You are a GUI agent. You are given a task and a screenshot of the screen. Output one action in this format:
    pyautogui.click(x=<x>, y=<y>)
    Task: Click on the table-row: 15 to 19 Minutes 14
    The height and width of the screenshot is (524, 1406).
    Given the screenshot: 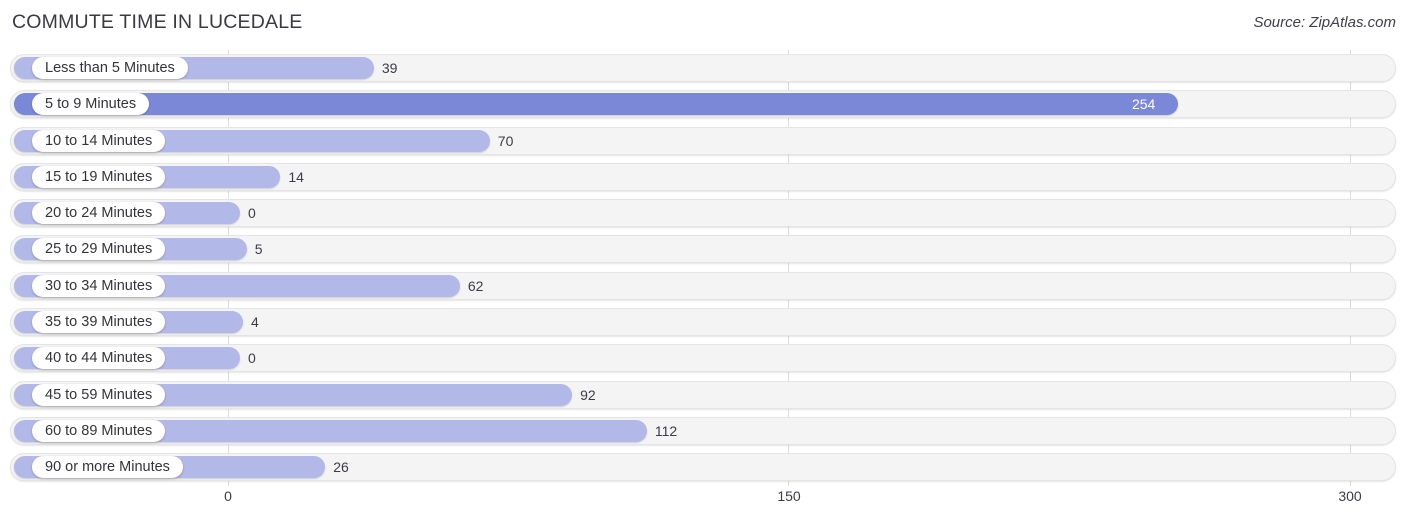 What is the action you would take?
    pyautogui.click(x=703, y=176)
    